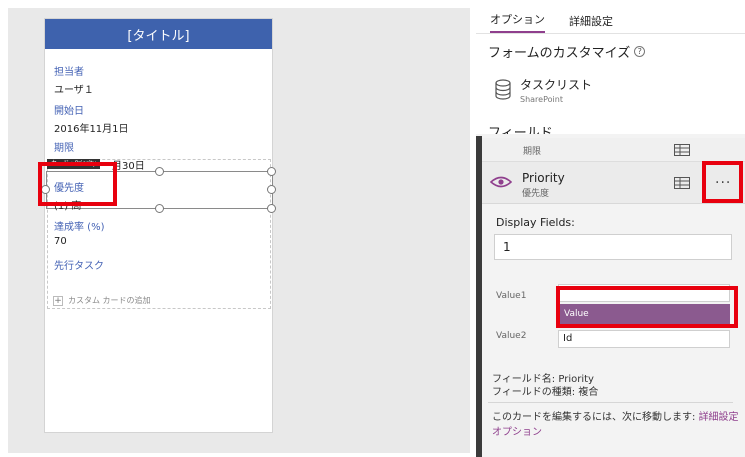 This screenshot has width=745, height=457. What do you see at coordinates (79, 227) in the screenshot?
I see `field-label: 達成率 (%)` at bounding box center [79, 227].